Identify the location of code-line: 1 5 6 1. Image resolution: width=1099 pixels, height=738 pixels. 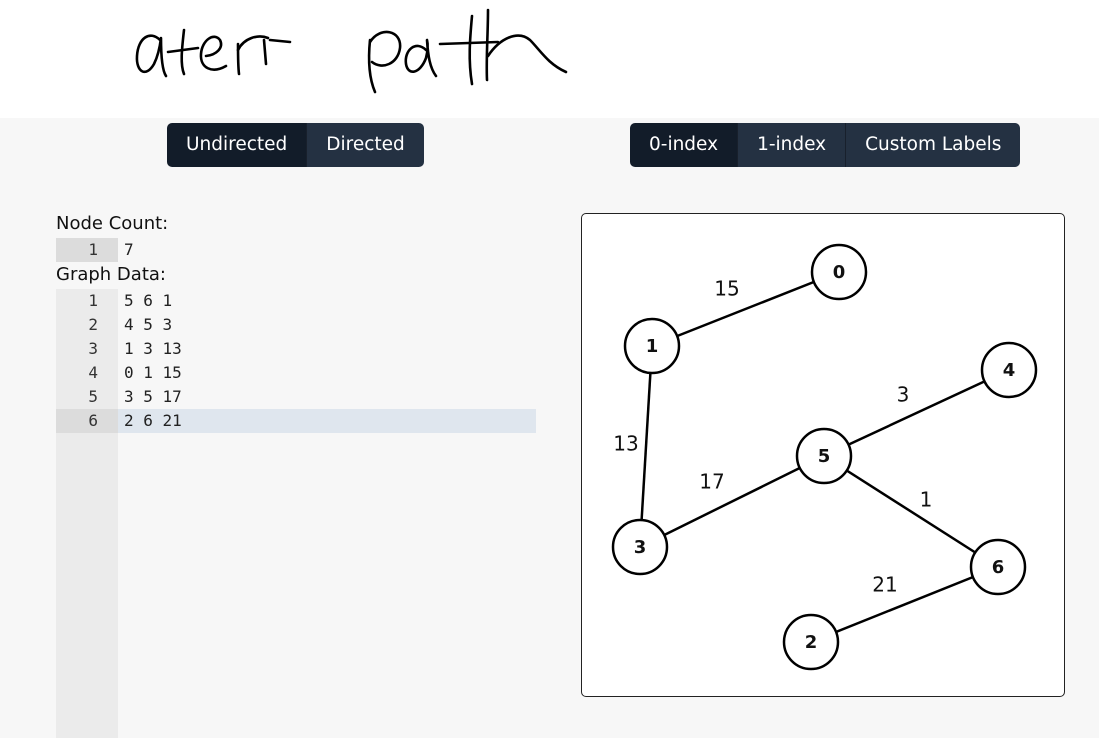
(296, 301).